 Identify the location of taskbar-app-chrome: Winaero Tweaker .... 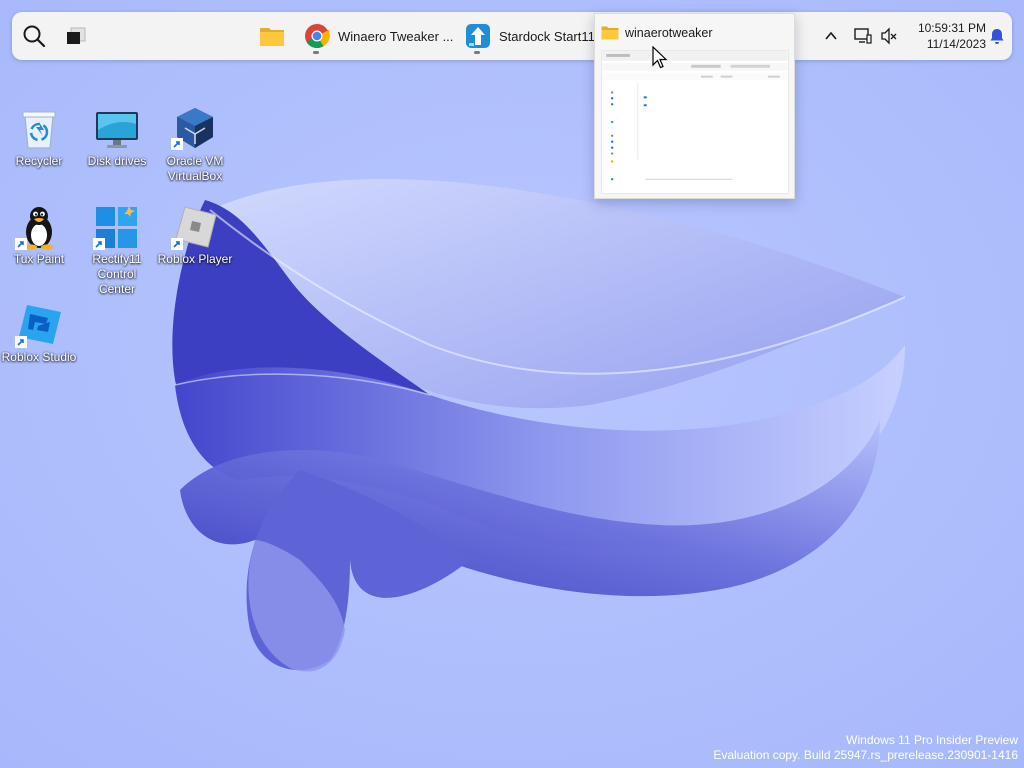
(376, 36).